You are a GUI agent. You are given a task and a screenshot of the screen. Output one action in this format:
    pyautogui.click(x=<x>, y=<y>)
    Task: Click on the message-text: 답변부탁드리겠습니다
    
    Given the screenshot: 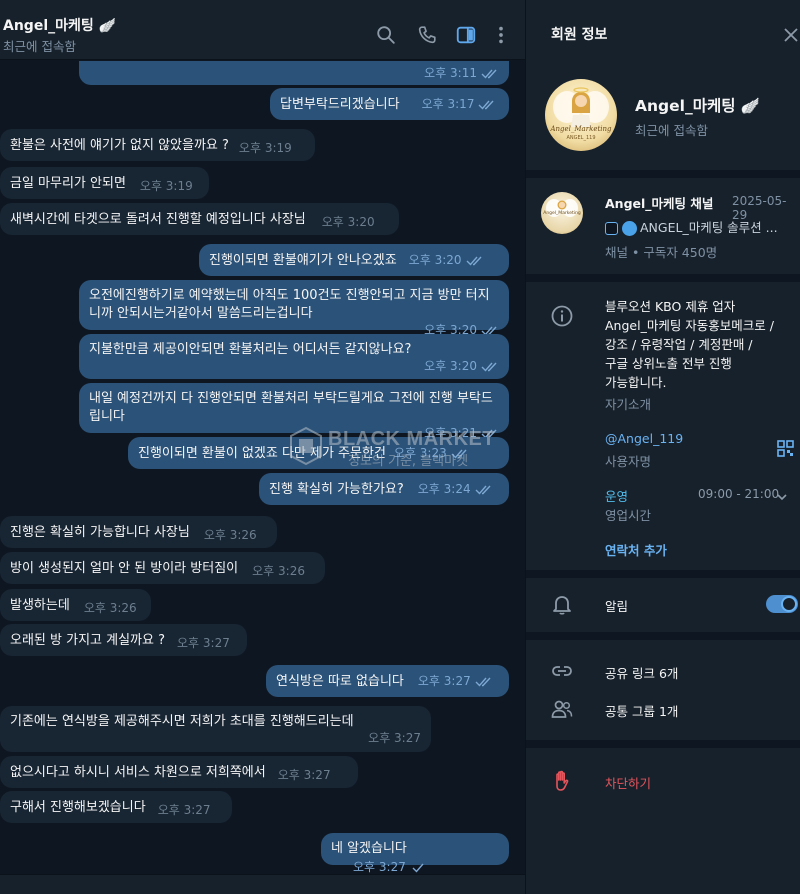 What is the action you would take?
    pyautogui.click(x=340, y=104)
    